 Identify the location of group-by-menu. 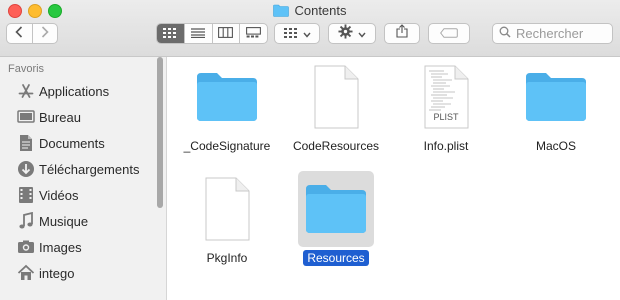
(297, 33).